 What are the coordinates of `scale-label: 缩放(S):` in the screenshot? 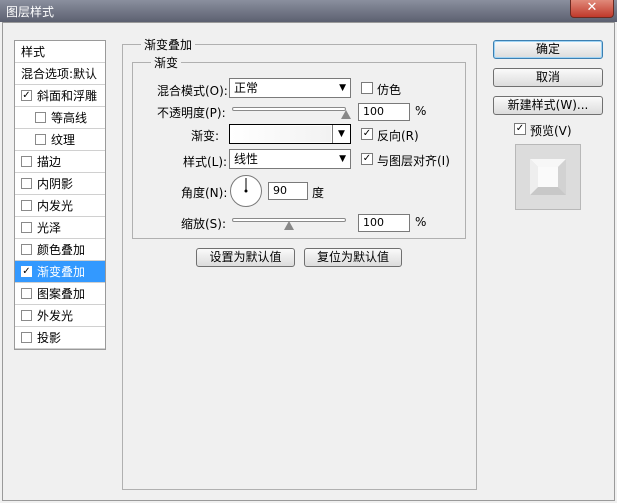 It's located at (204, 224).